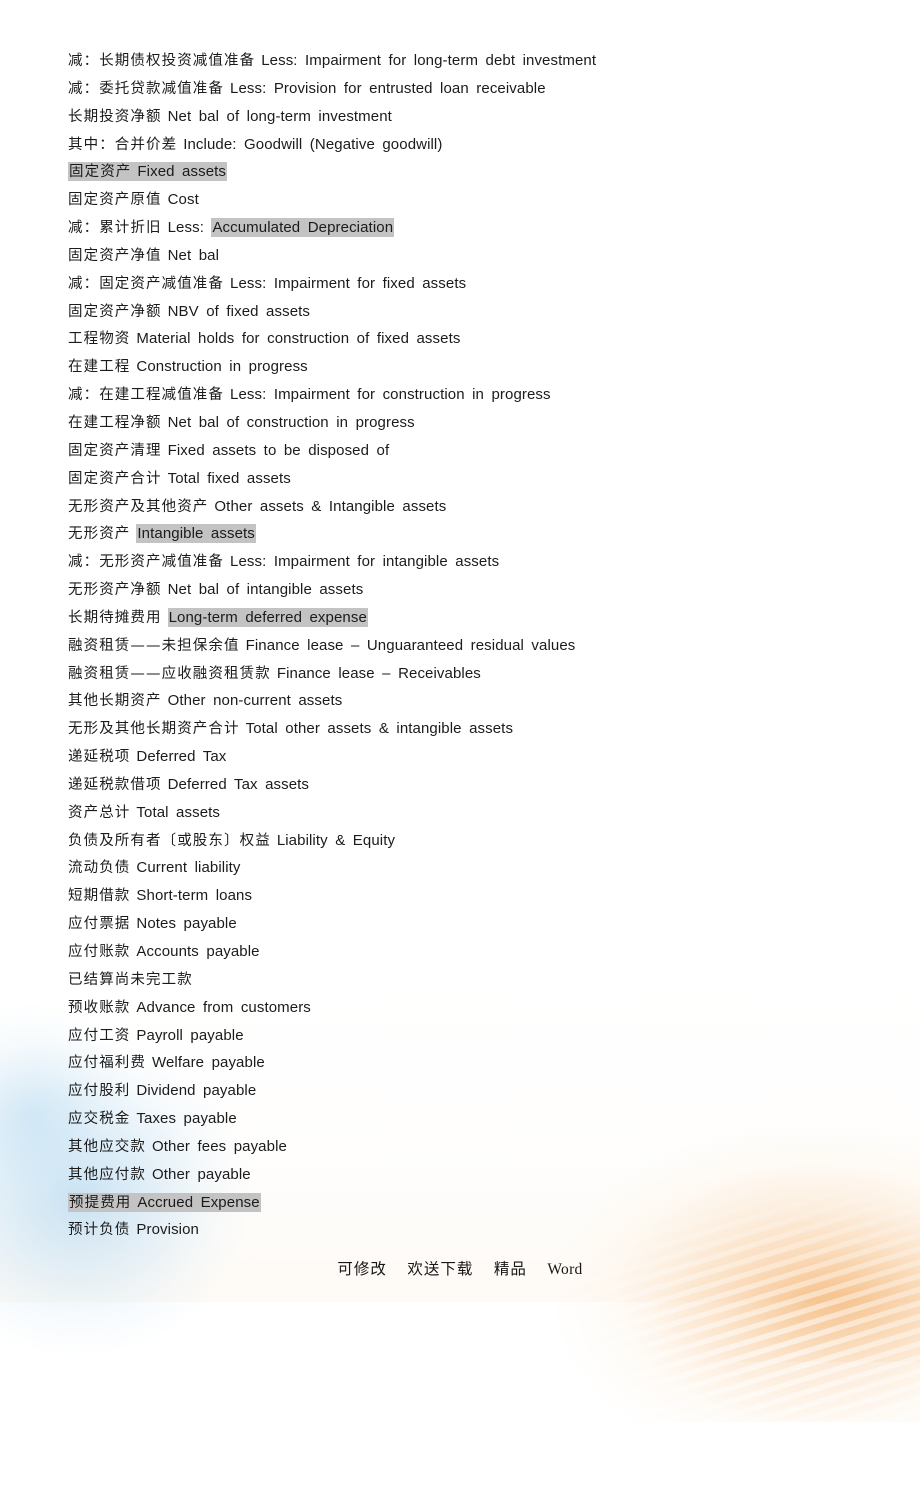 The image size is (920, 1500). Describe the element at coordinates (183, 200) in the screenshot. I see `term-english: Cost` at that location.